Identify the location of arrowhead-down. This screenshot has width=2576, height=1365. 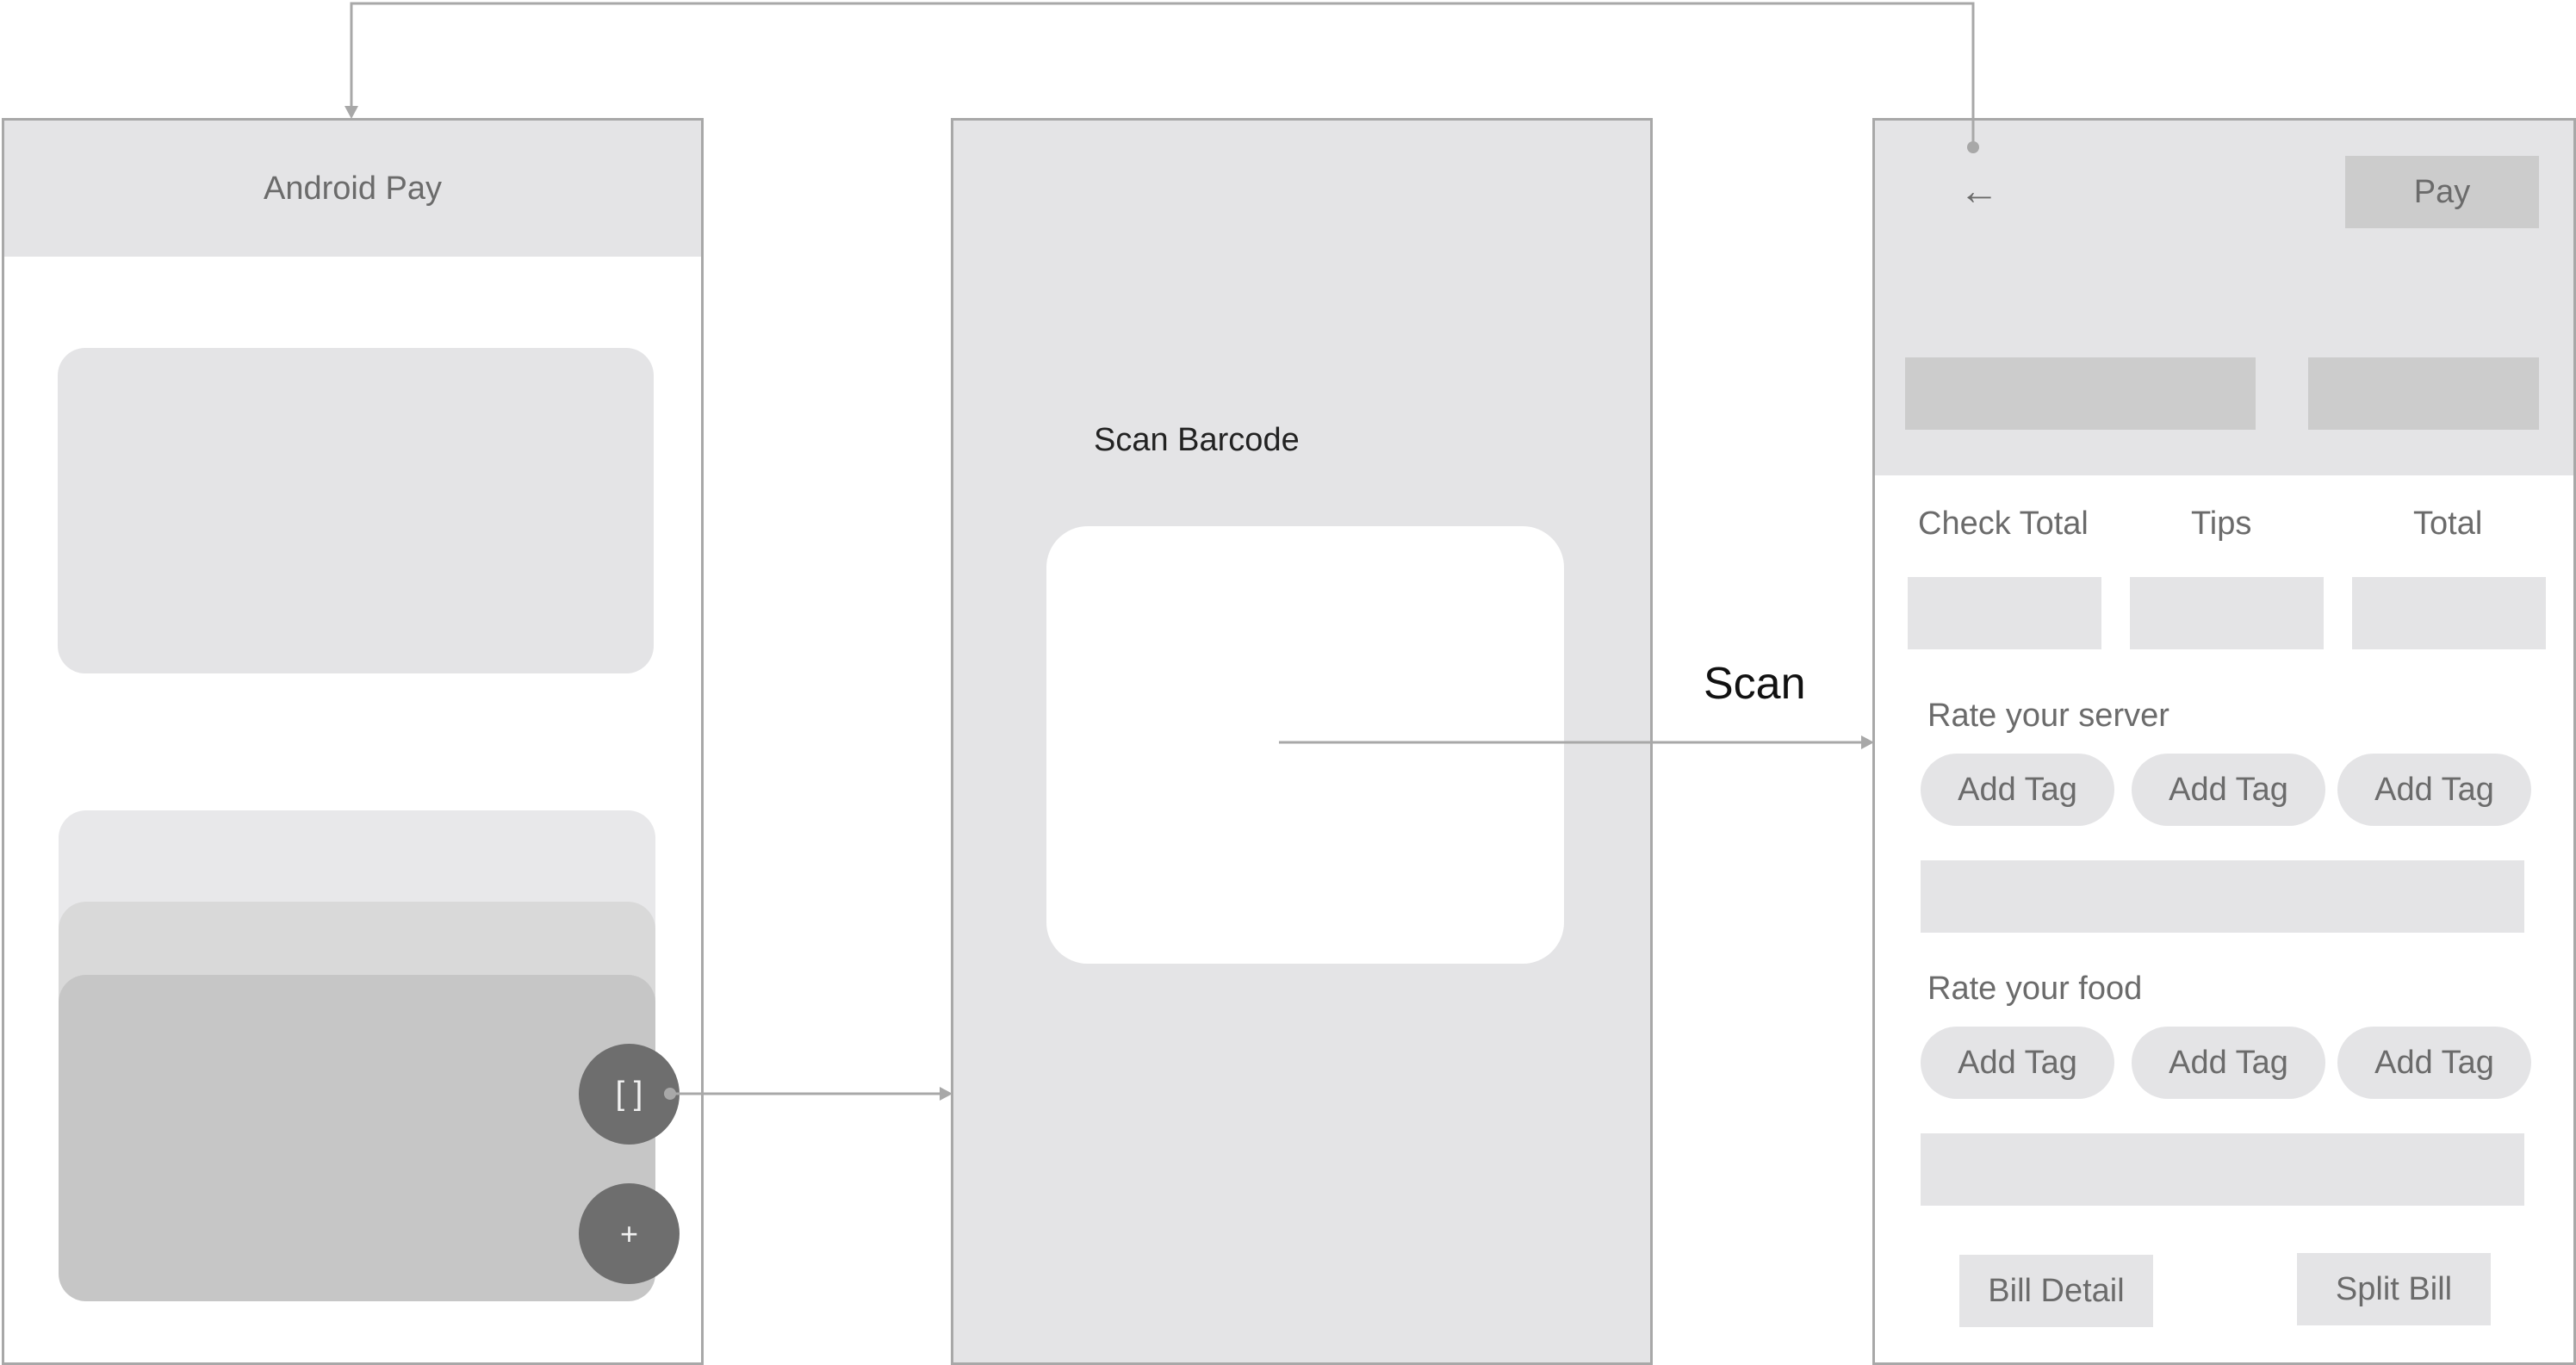
(351, 113).